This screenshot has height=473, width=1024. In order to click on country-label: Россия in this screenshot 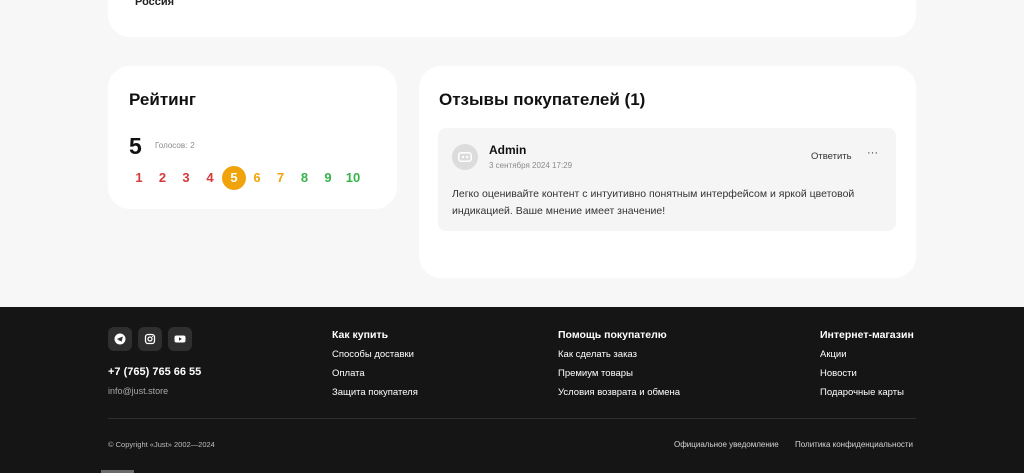, I will do `click(155, 4)`.